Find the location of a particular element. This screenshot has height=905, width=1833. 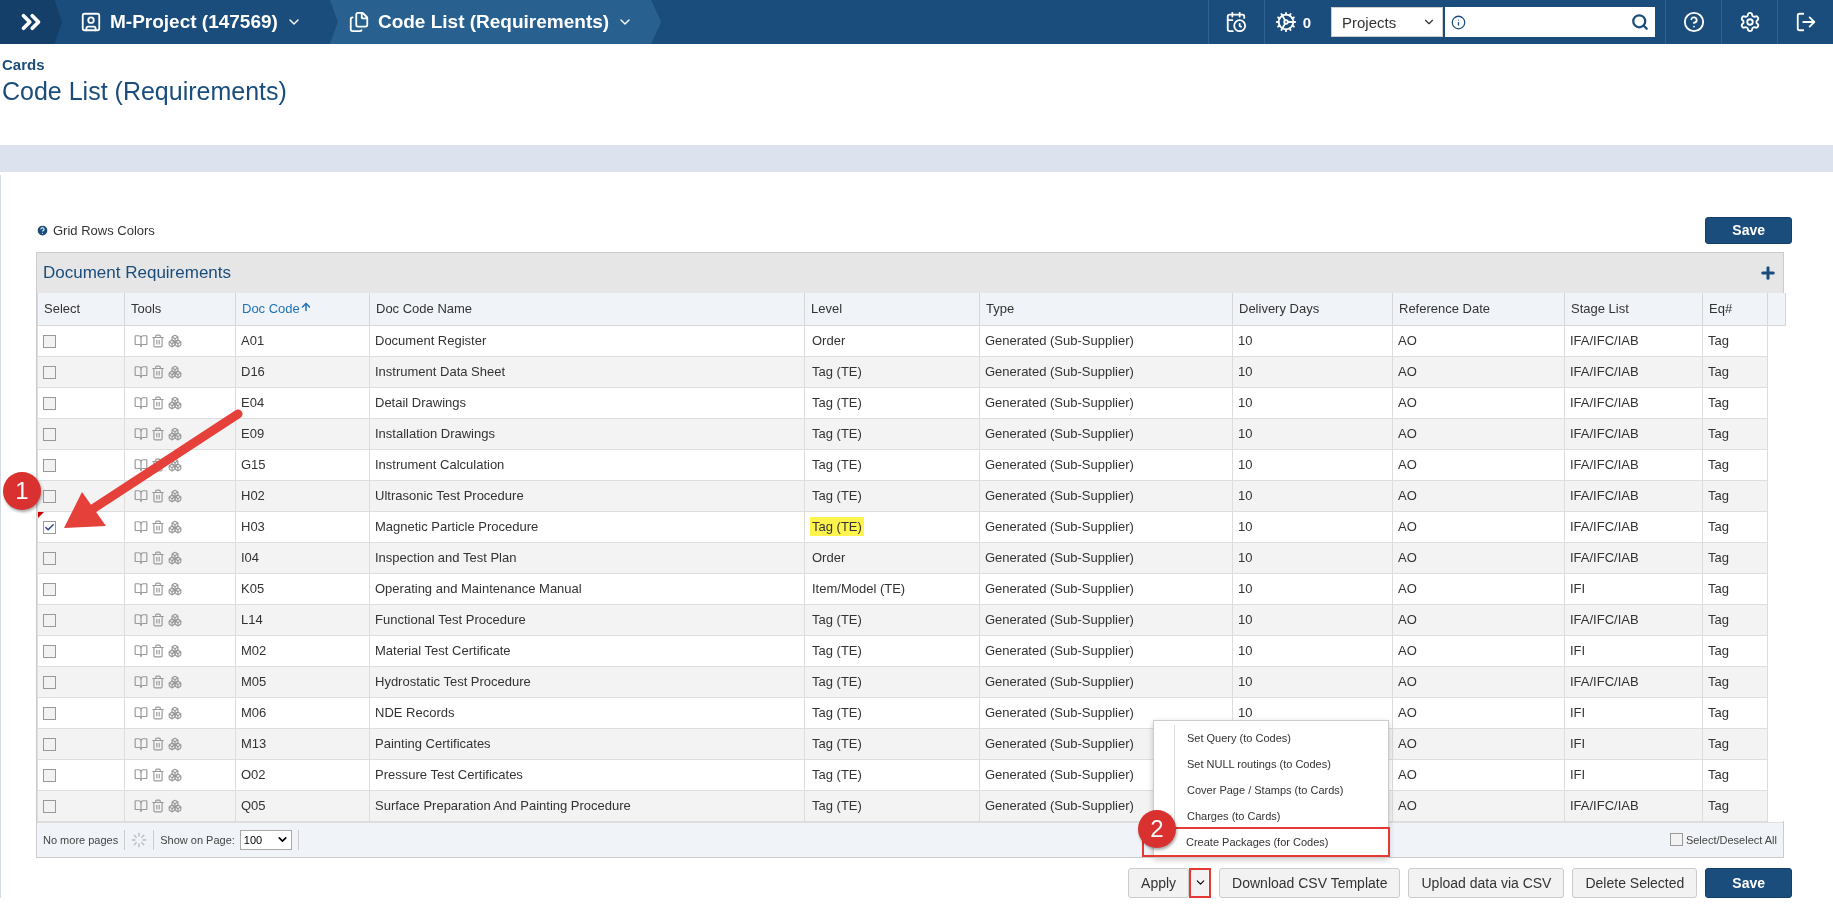

page-size-select: 100 is located at coordinates (265, 839).